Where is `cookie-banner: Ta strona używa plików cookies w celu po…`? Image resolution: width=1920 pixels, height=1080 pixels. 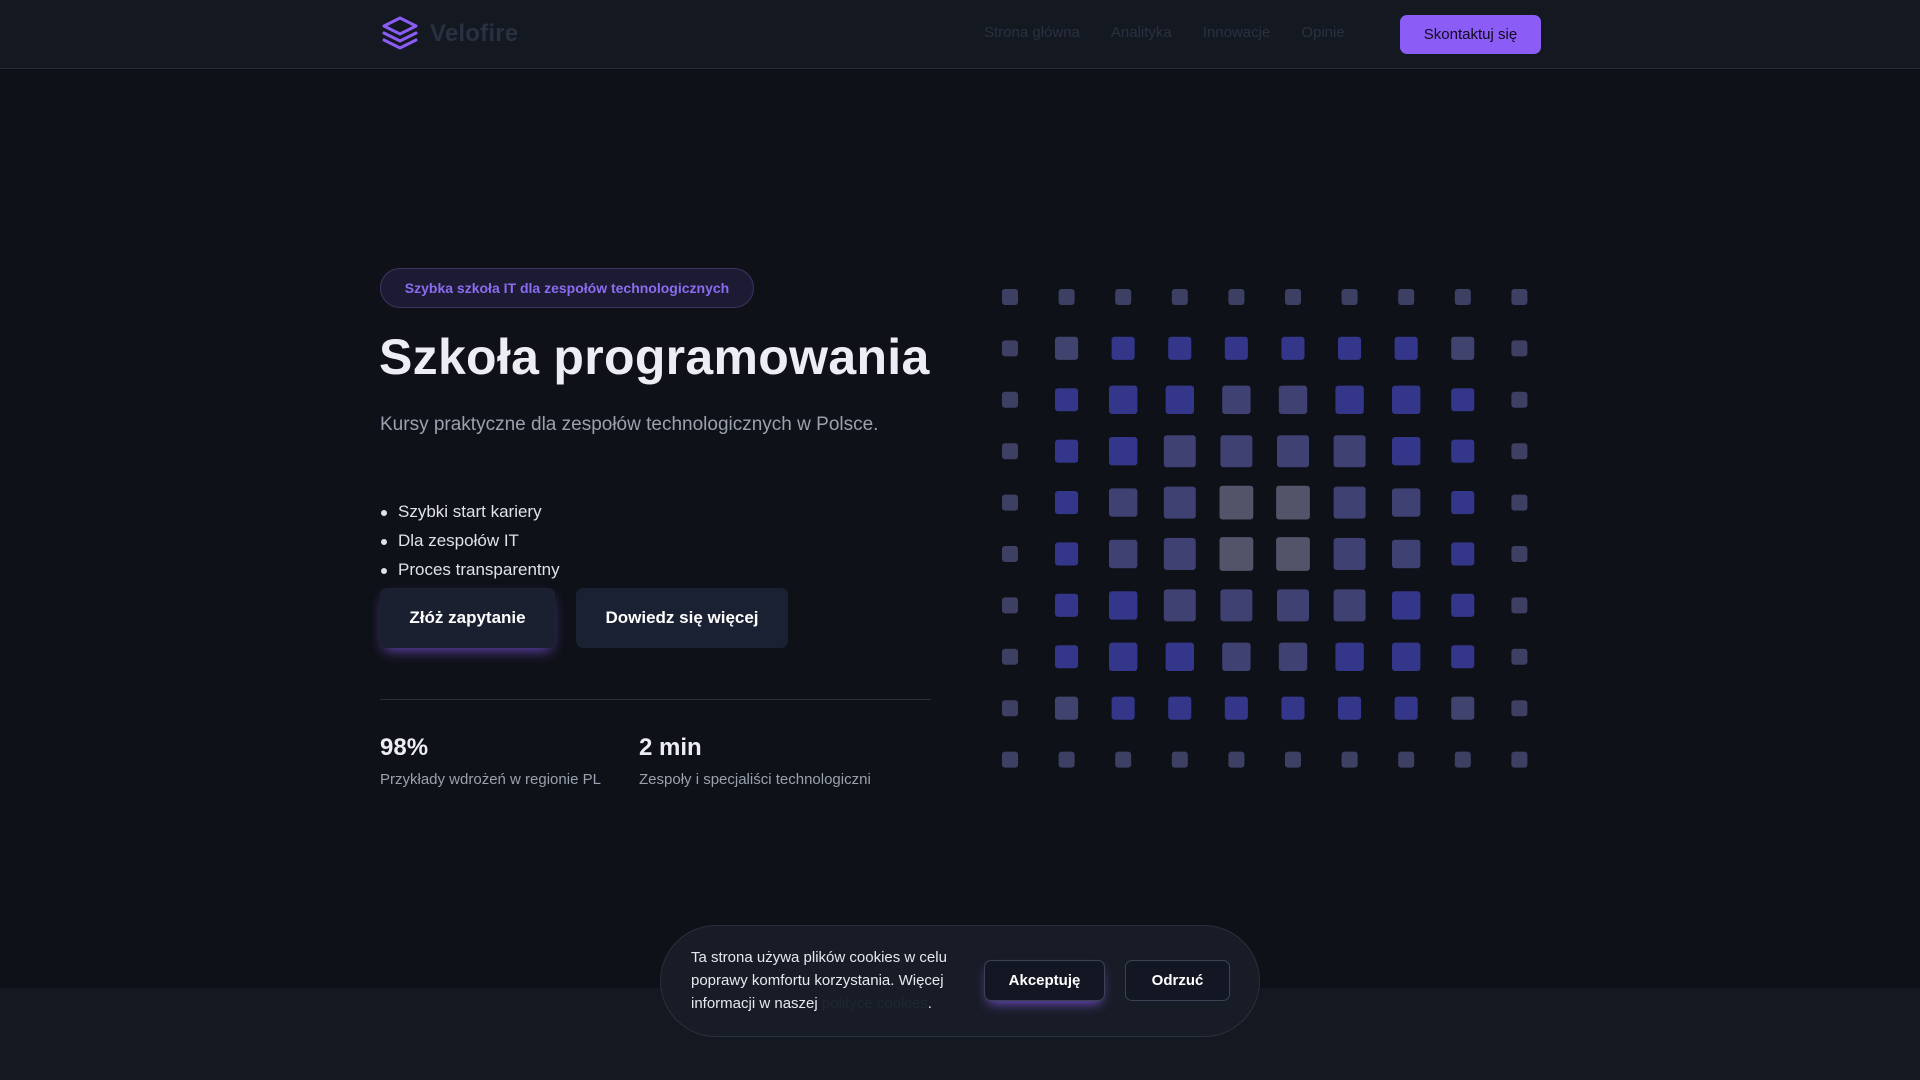 cookie-banner: Ta strona używa plików cookies w celu po… is located at coordinates (960, 981).